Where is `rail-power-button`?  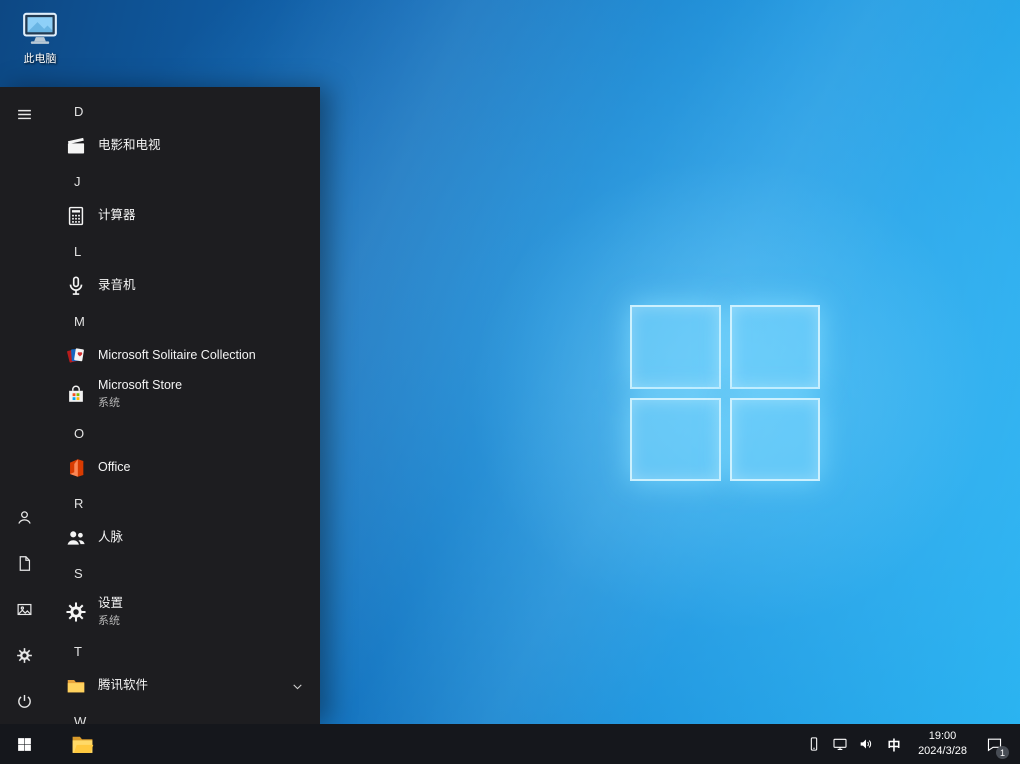 rail-power-button is located at coordinates (24, 701).